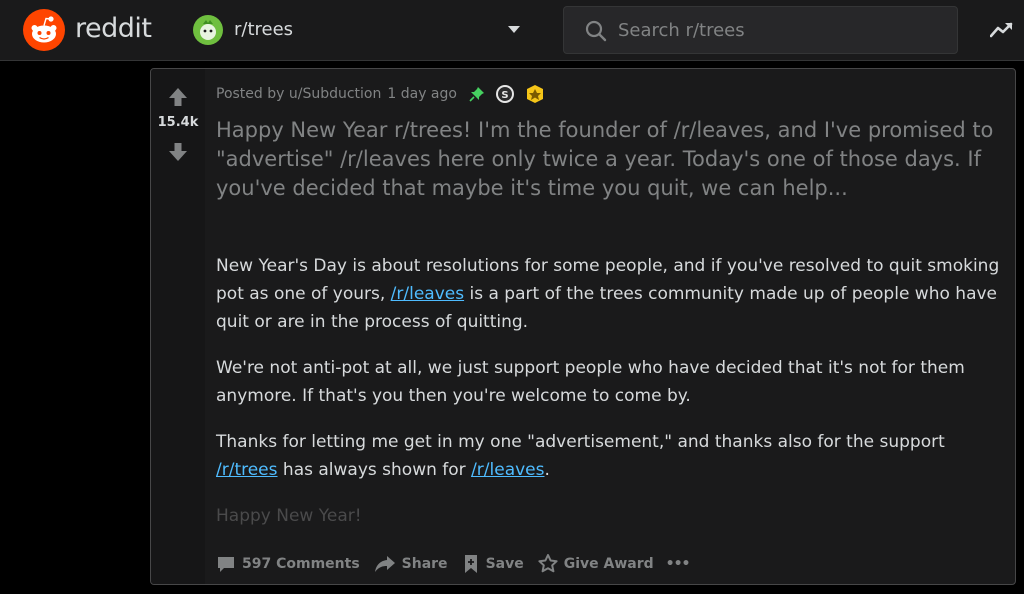 The height and width of the screenshot is (594, 1024). What do you see at coordinates (476, 94) in the screenshot?
I see `pin-icon` at bounding box center [476, 94].